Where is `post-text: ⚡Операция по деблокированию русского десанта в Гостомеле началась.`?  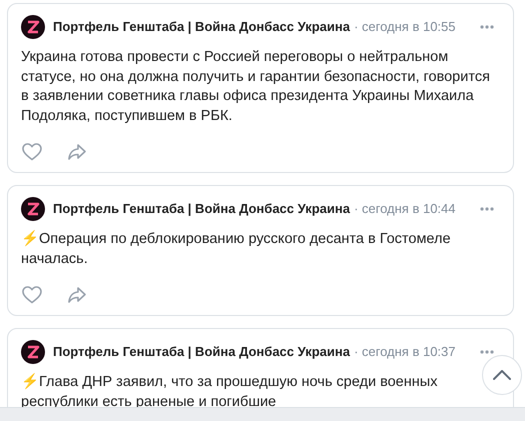 post-text: ⚡Операция по деблокированию русского десанта в Гостомеле началась. is located at coordinates (236, 249).